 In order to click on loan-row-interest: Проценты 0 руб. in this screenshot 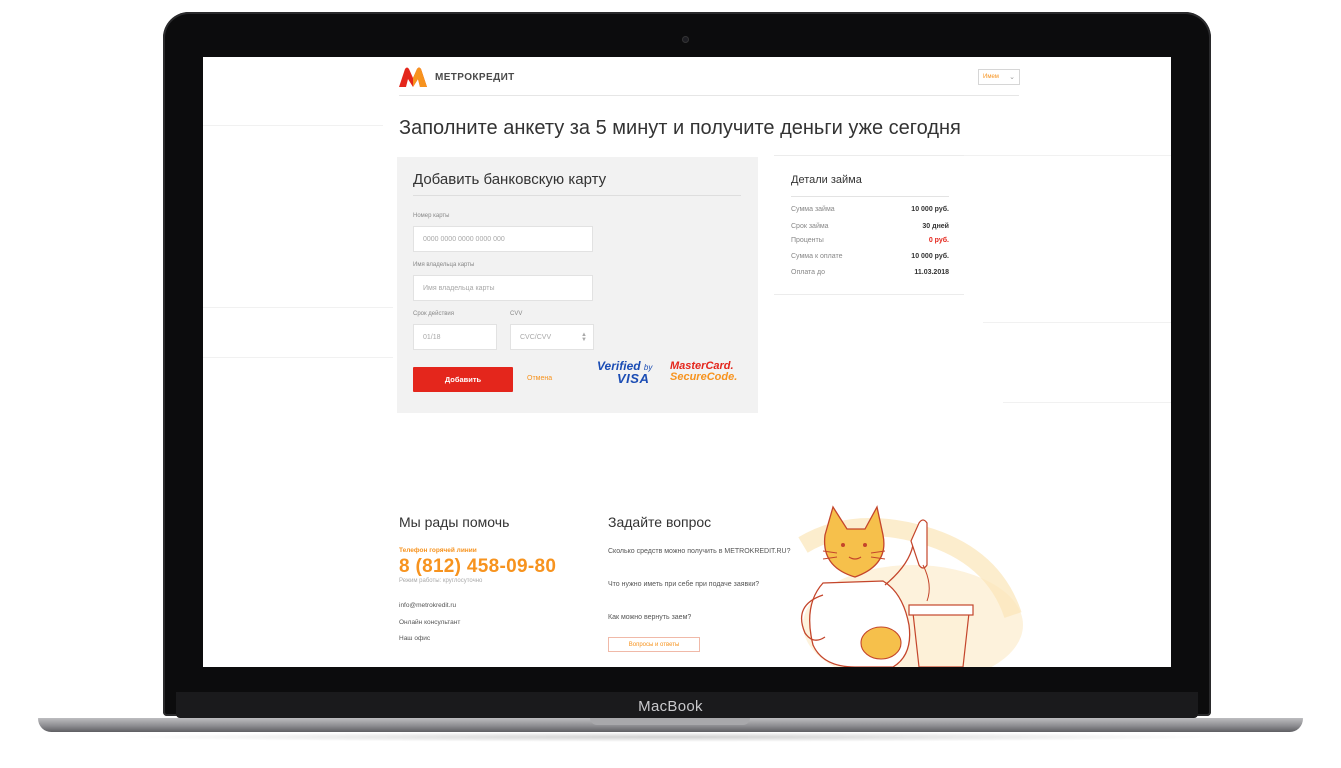, I will do `click(870, 240)`.